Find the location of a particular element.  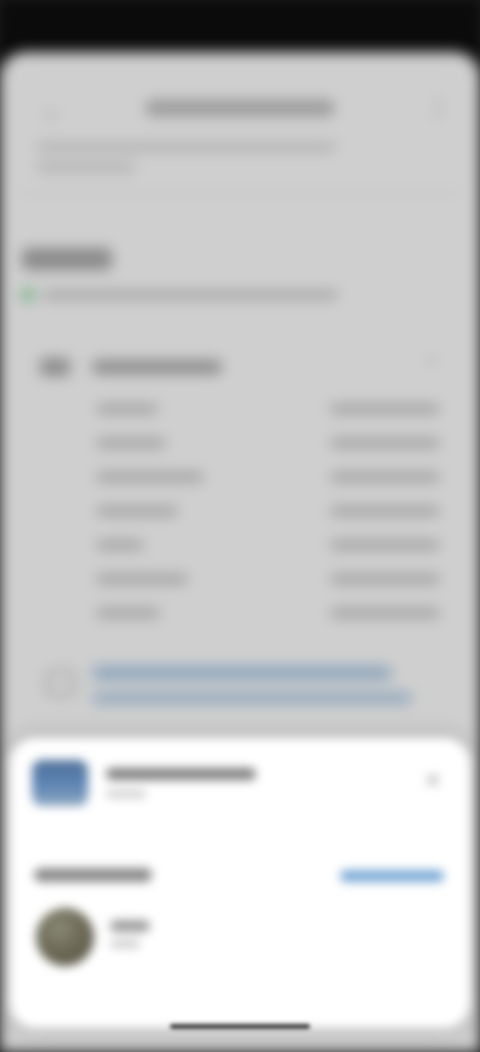

page-title-placeholder is located at coordinates (240, 108).